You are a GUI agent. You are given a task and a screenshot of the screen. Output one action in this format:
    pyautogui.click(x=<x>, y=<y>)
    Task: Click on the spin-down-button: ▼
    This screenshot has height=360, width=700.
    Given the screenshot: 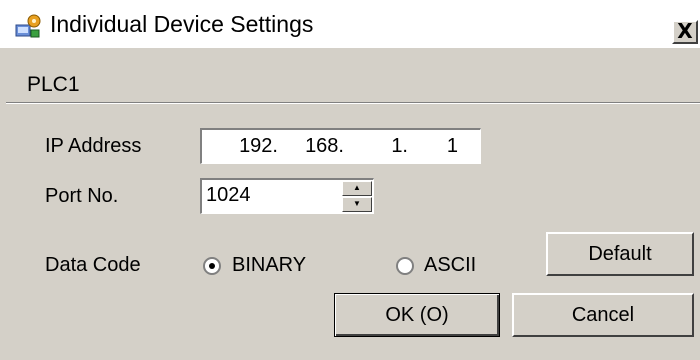 What is the action you would take?
    pyautogui.click(x=357, y=204)
    